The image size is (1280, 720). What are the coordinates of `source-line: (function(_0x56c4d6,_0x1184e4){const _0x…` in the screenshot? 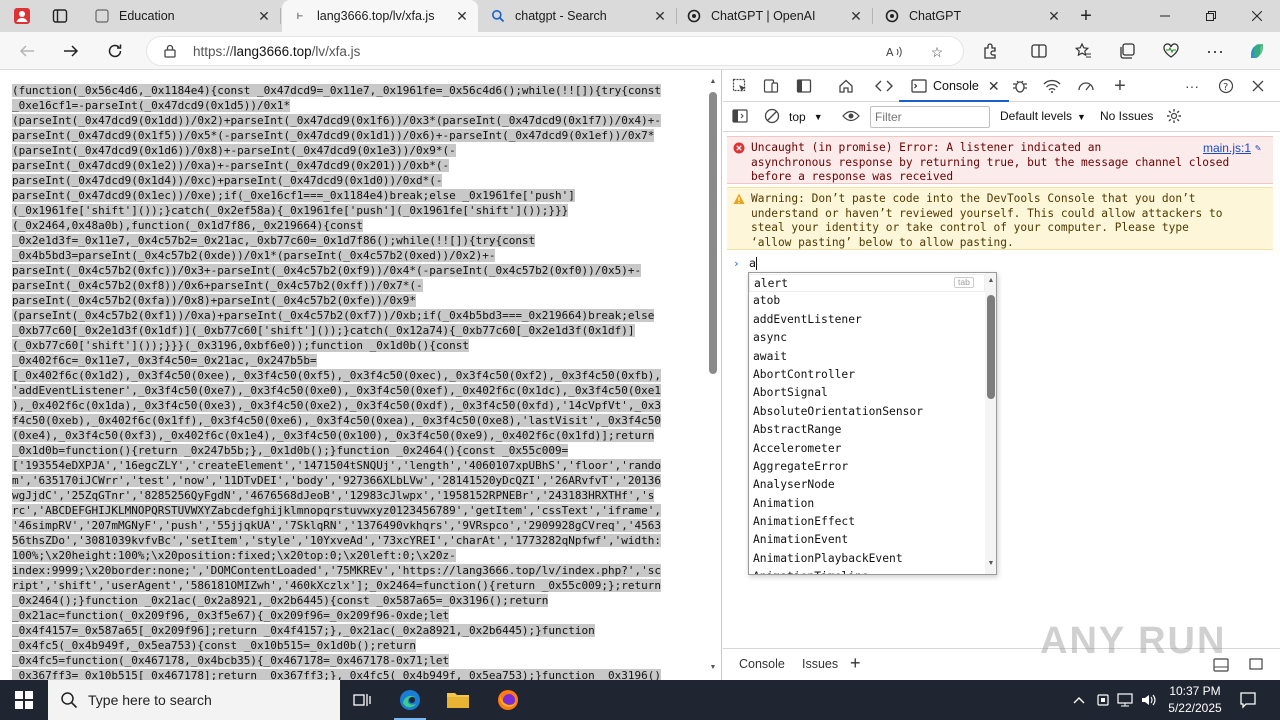 It's located at (337, 90).